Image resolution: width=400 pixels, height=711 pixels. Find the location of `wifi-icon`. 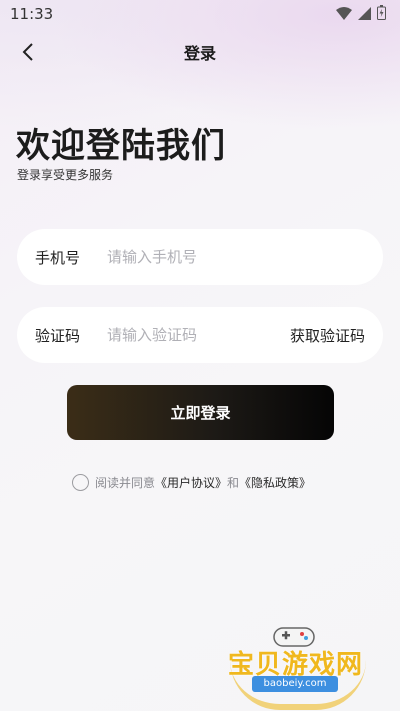

wifi-icon is located at coordinates (344, 14).